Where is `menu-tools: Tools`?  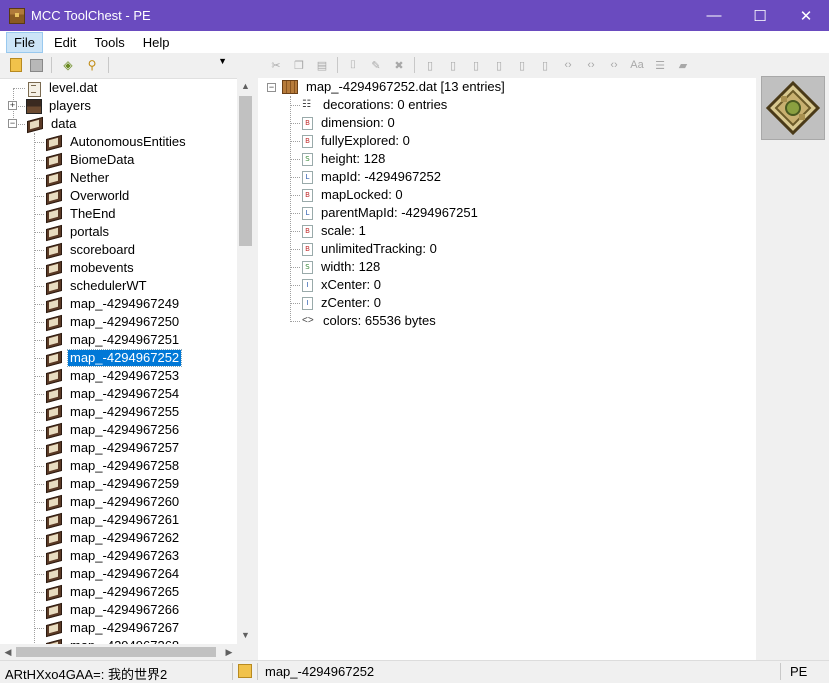
menu-tools: Tools is located at coordinates (109, 42).